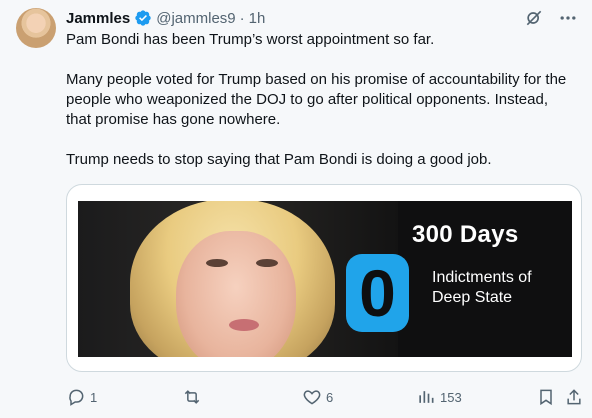 This screenshot has width=592, height=418. I want to click on more-icon, so click(568, 18).